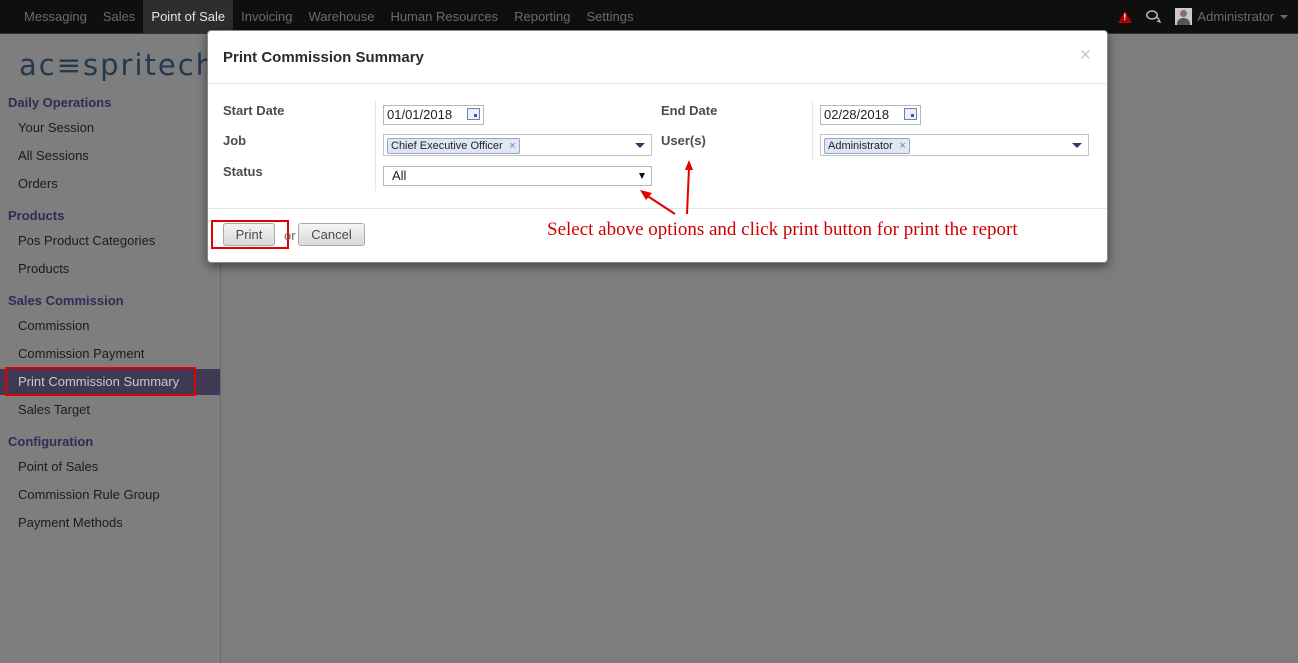 The image size is (1298, 663). What do you see at coordinates (666, 187) in the screenshot?
I see `annotation-arrows` at bounding box center [666, 187].